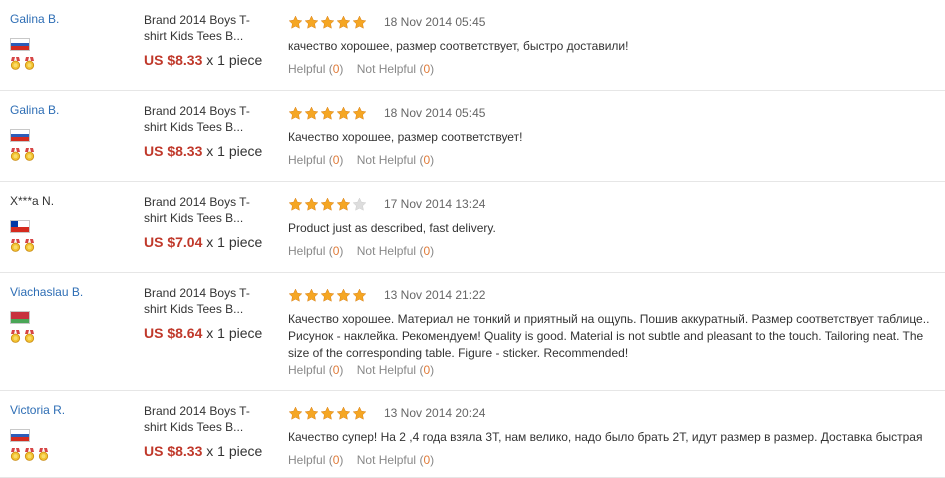 The width and height of the screenshot is (945, 478). I want to click on review-date: 13 Nov 2014 20:24, so click(435, 413).